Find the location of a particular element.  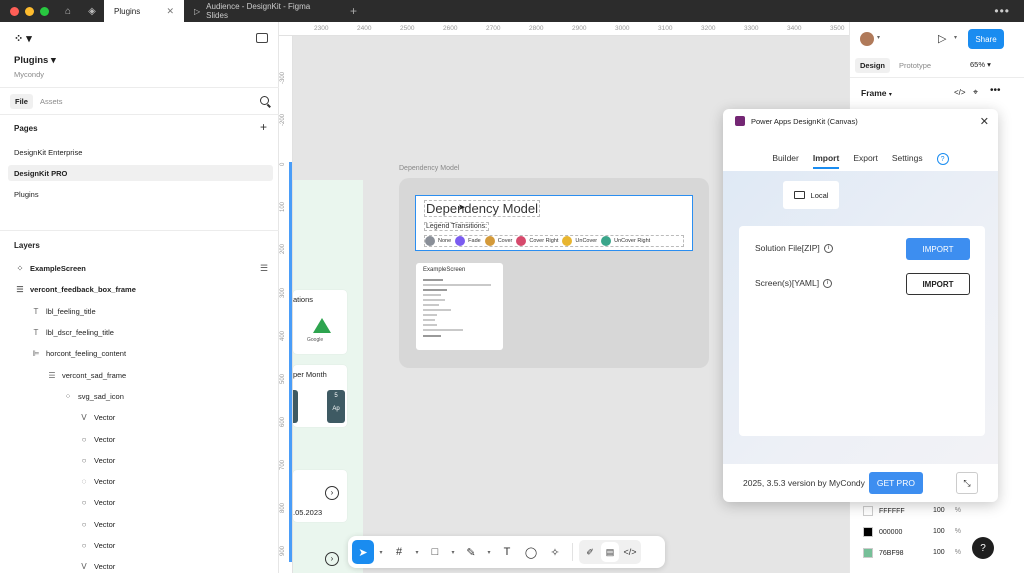

fill-row: FFFFFF is located at coordinates (884, 511).